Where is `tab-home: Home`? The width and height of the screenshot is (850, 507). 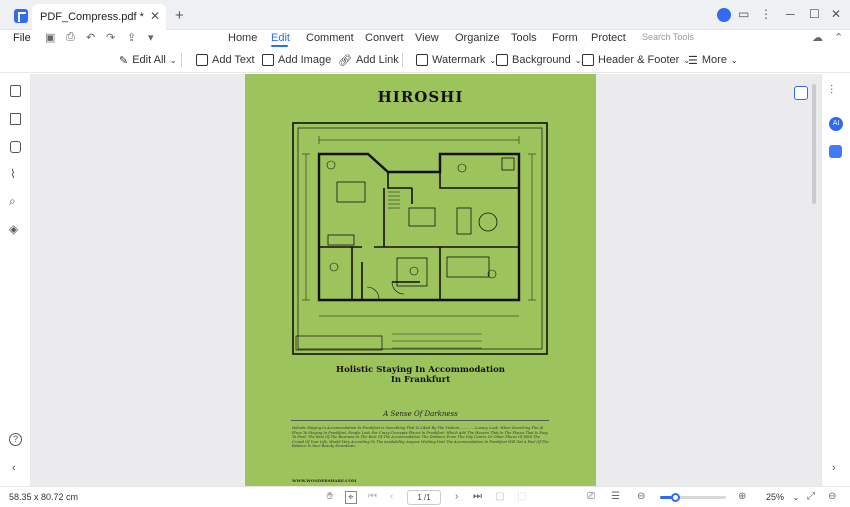
tab-home: Home is located at coordinates (242, 38).